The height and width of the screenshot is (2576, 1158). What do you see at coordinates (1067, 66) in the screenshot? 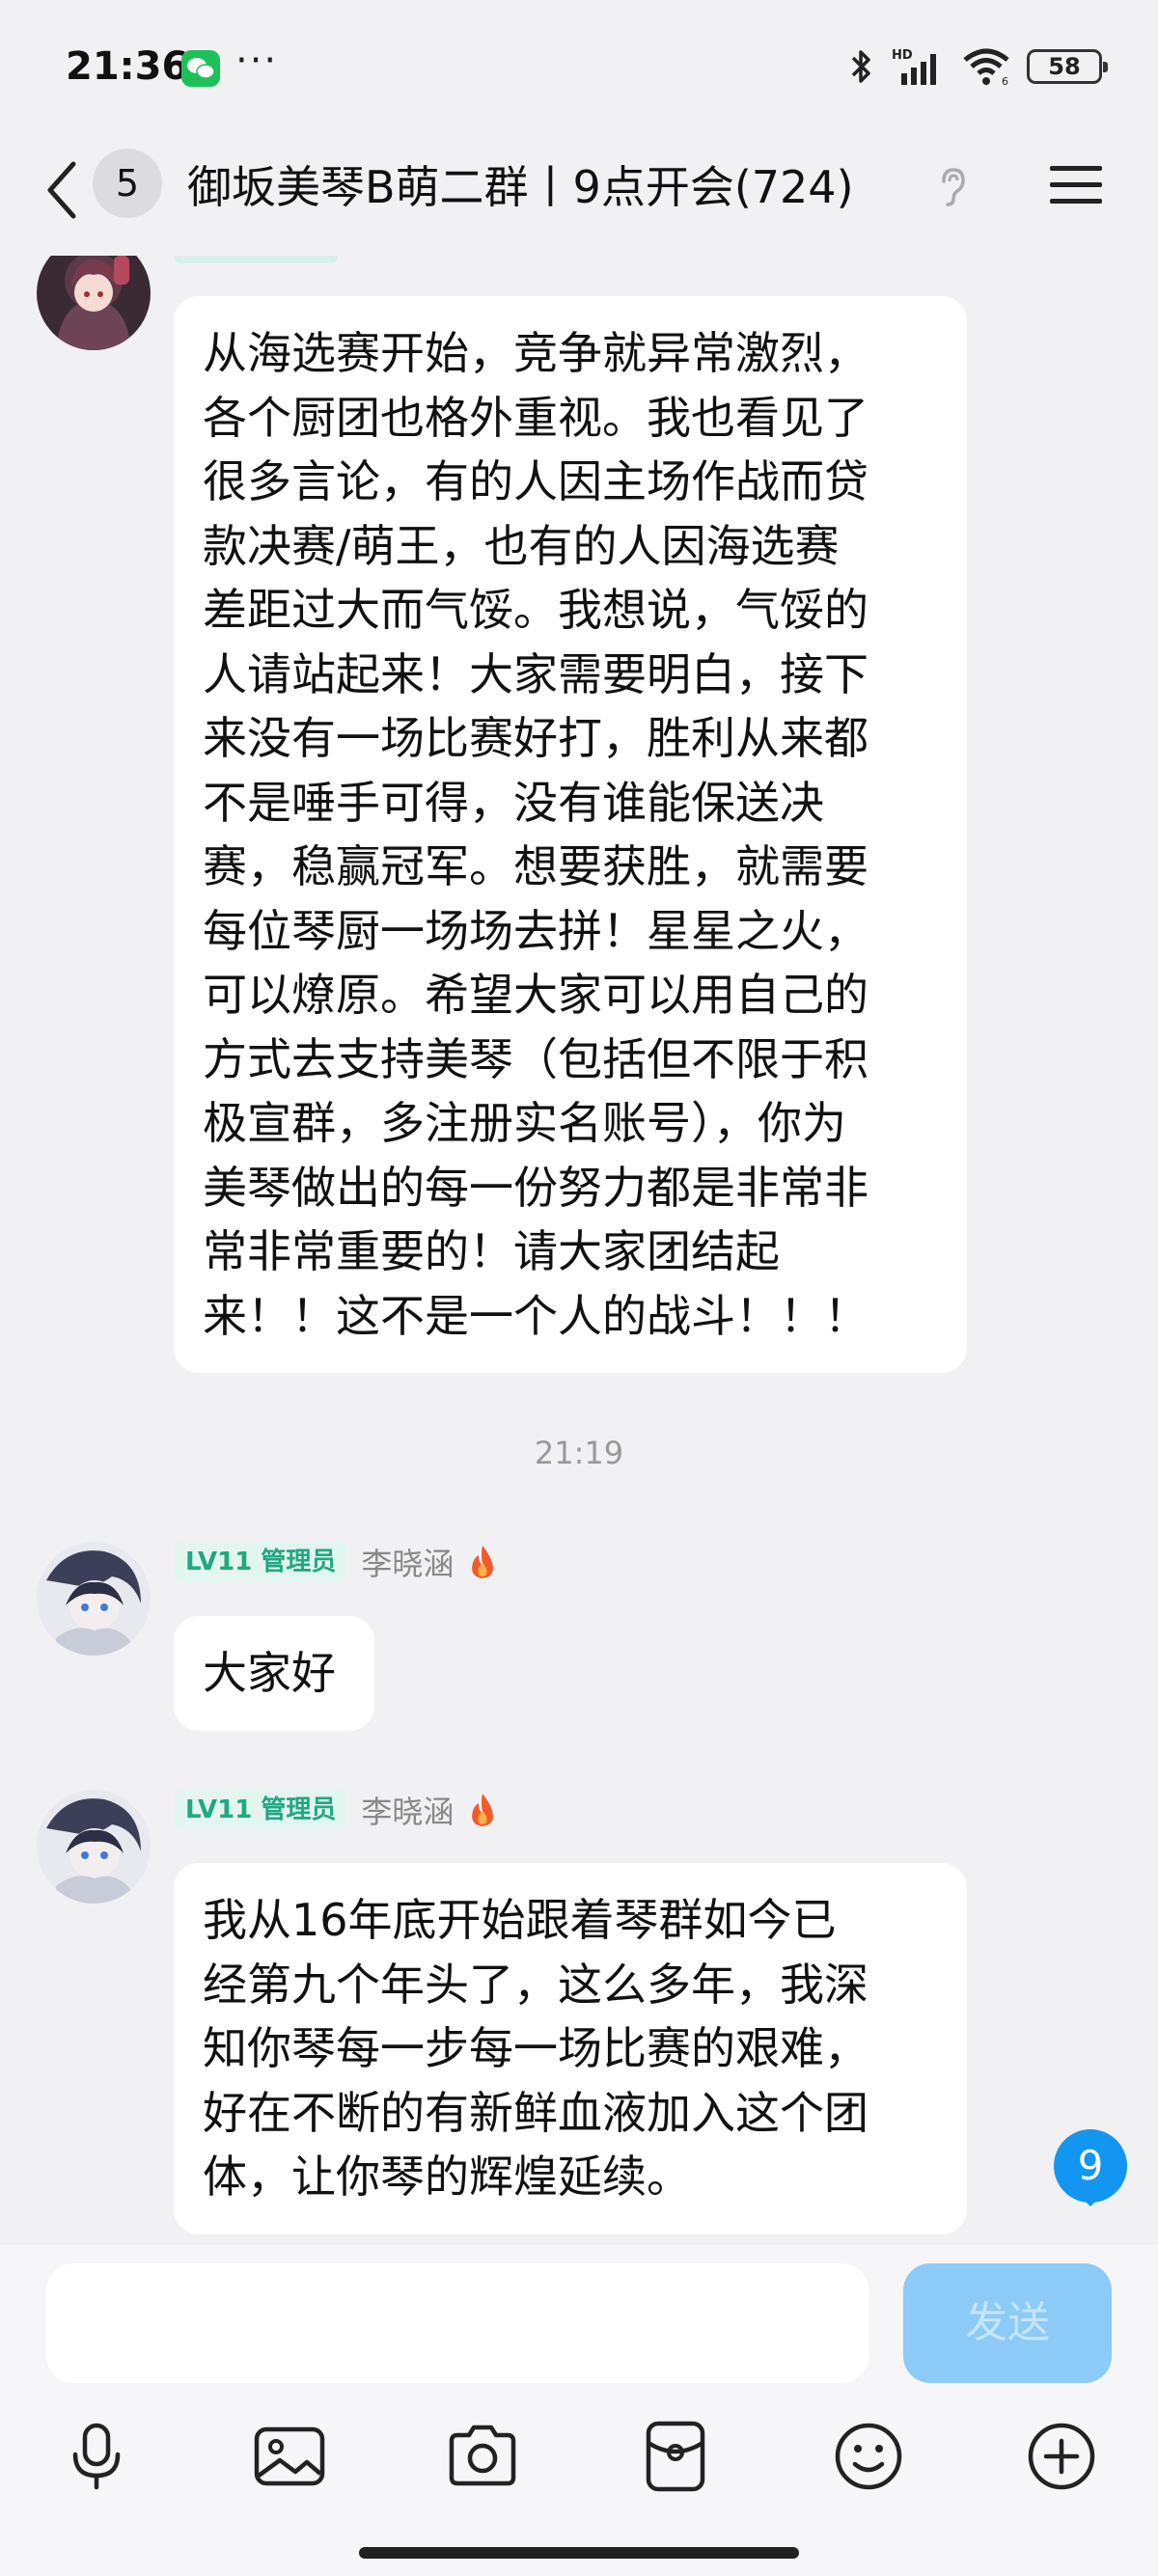
I see `battery-indicator: 58` at bounding box center [1067, 66].